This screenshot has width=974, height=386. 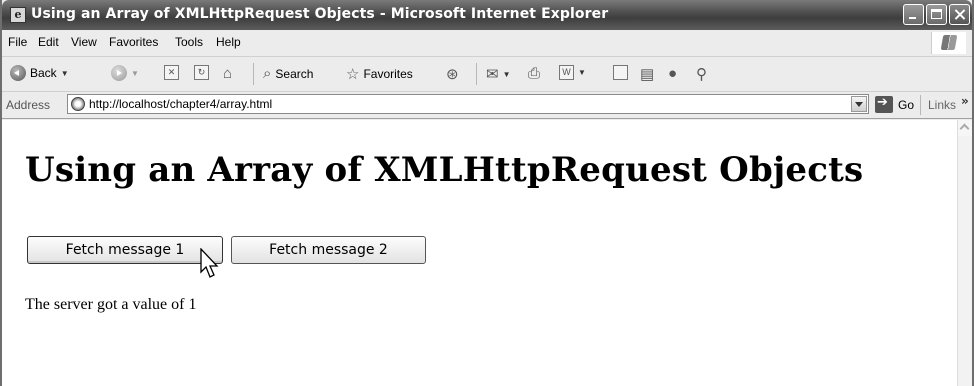 I want to click on refresh-button: ↻, so click(x=201, y=72).